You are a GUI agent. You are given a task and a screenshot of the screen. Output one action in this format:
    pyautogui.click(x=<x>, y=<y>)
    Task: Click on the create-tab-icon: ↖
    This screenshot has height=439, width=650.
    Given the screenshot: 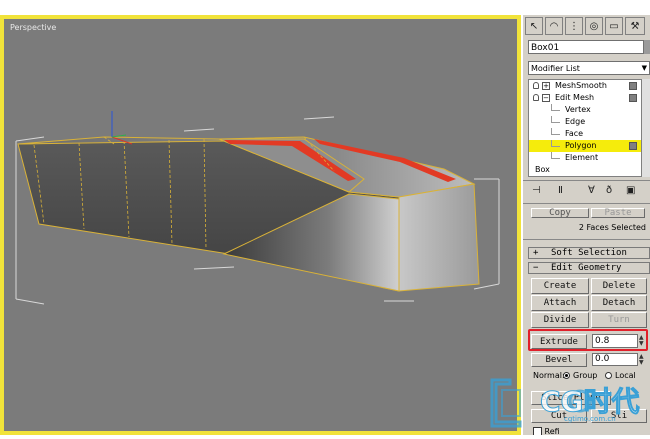 What is the action you would take?
    pyautogui.click(x=534, y=26)
    